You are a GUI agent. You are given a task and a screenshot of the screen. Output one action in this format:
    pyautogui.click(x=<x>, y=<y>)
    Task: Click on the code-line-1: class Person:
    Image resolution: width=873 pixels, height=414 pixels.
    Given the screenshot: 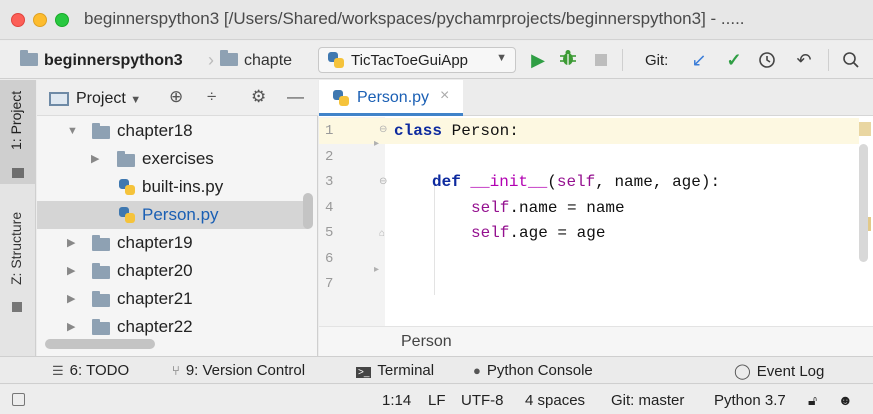 What is the action you would take?
    pyautogui.click(x=456, y=131)
    